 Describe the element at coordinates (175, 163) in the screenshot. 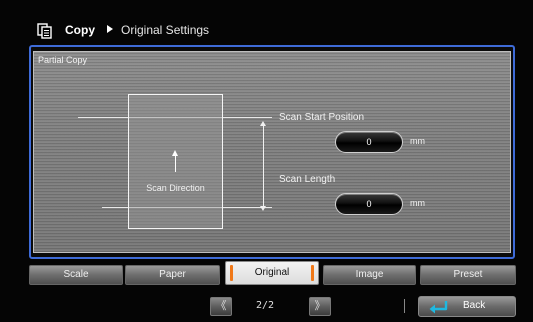

I see `scan-direction-arrow-shaft` at that location.